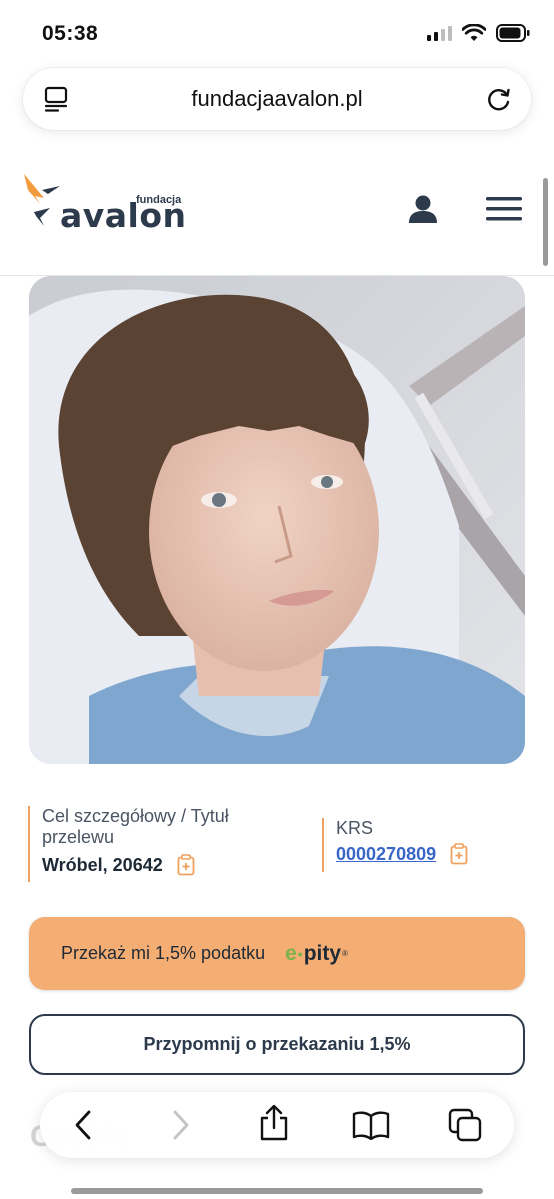 This screenshot has height=1199, width=554. Describe the element at coordinates (135, 826) in the screenshot. I see `transfer-title-label: Cel szczegółowy / Tytuł przelewu` at that location.